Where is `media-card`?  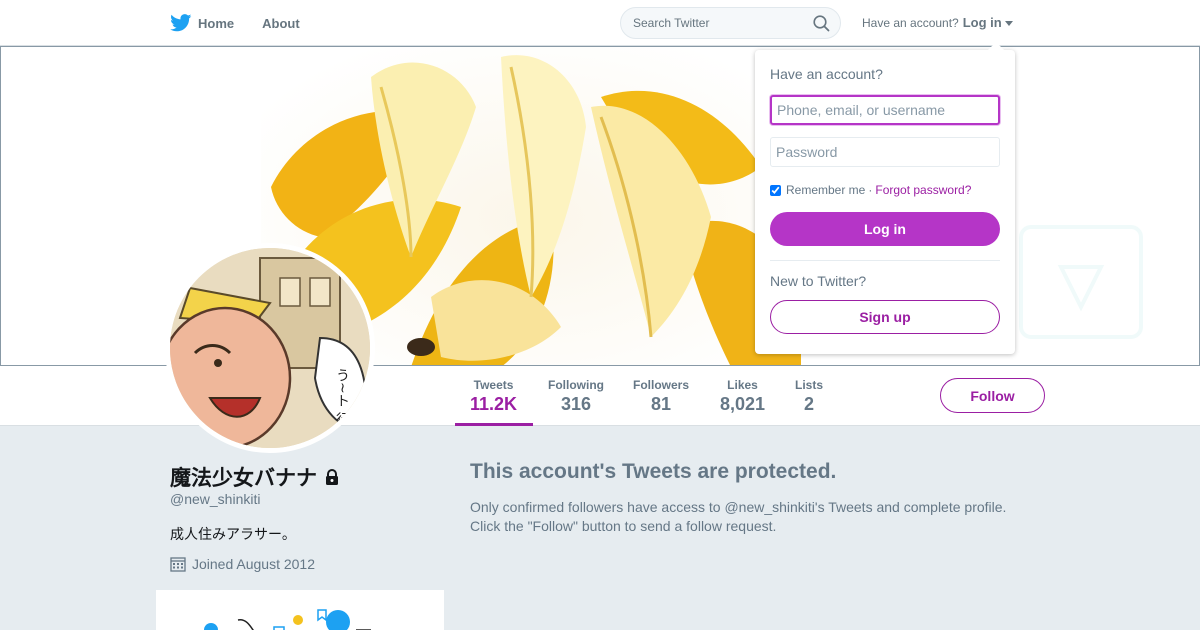
media-card is located at coordinates (300, 610).